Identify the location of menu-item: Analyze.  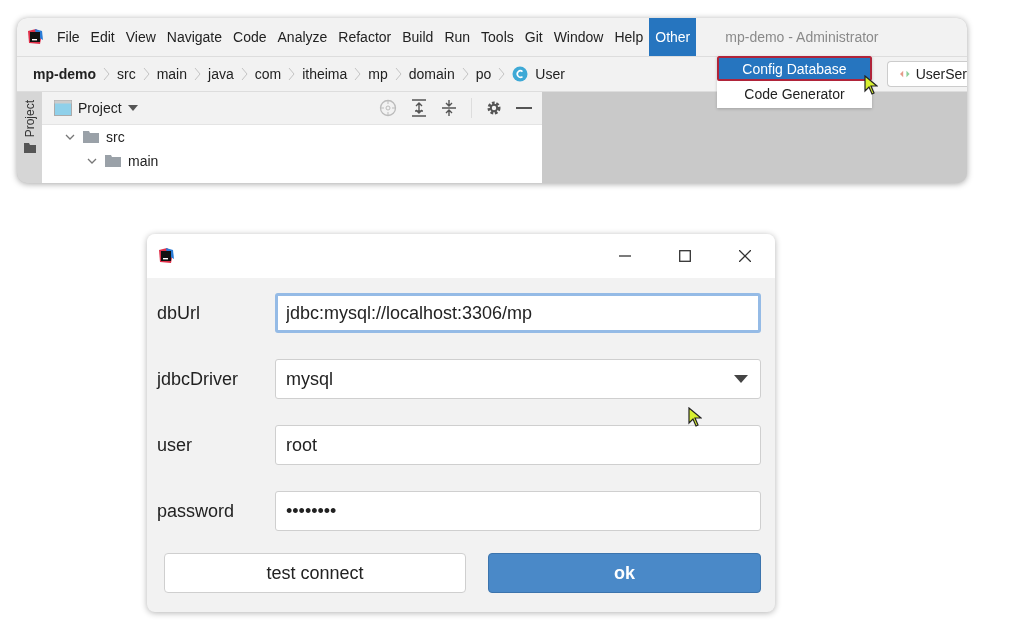
(302, 37).